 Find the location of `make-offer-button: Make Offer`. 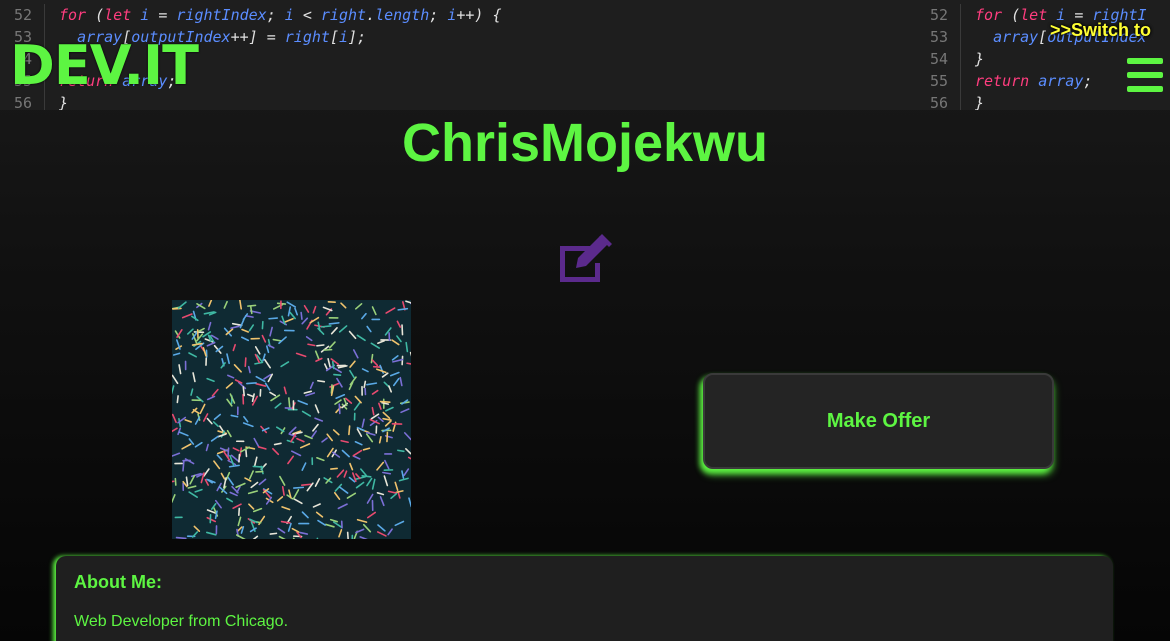

make-offer-button: Make Offer is located at coordinates (878, 421).